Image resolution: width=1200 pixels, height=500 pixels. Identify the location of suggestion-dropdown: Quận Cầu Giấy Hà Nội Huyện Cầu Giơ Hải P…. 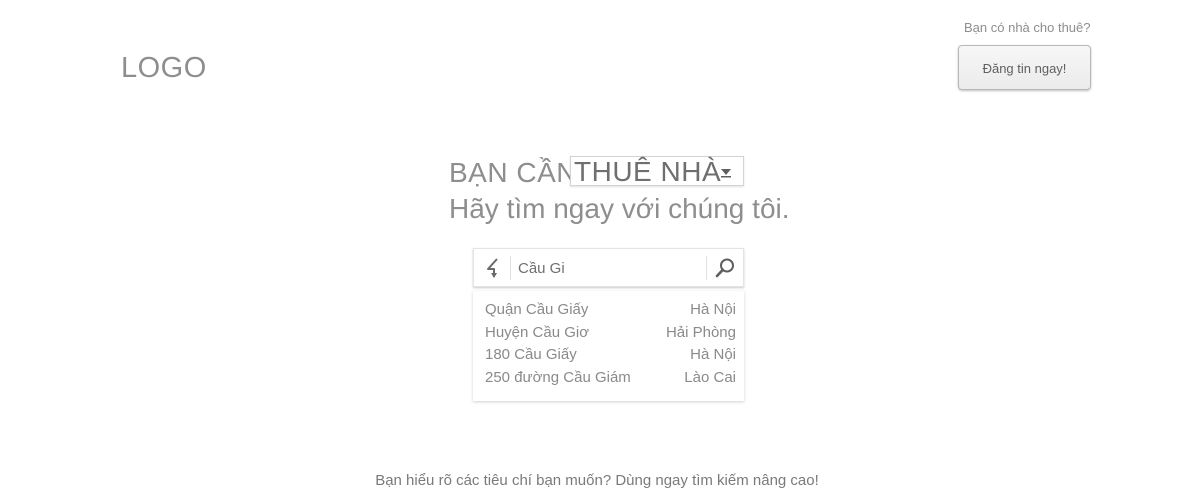
(608, 346).